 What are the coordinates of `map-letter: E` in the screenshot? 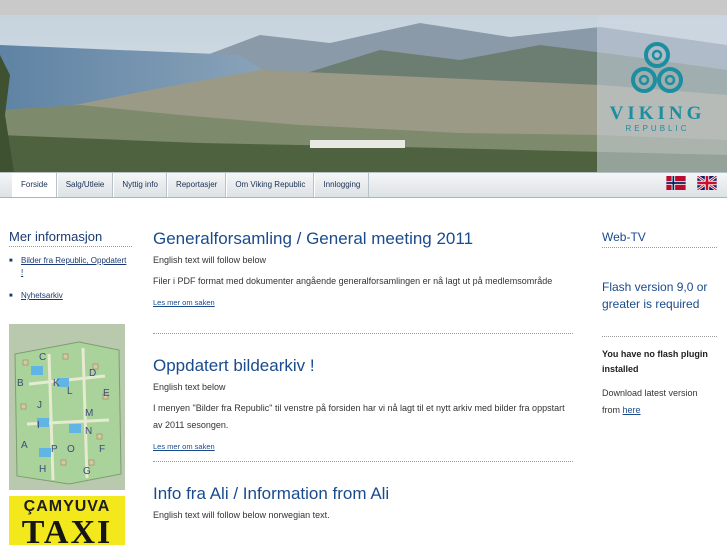 It's located at (106, 393).